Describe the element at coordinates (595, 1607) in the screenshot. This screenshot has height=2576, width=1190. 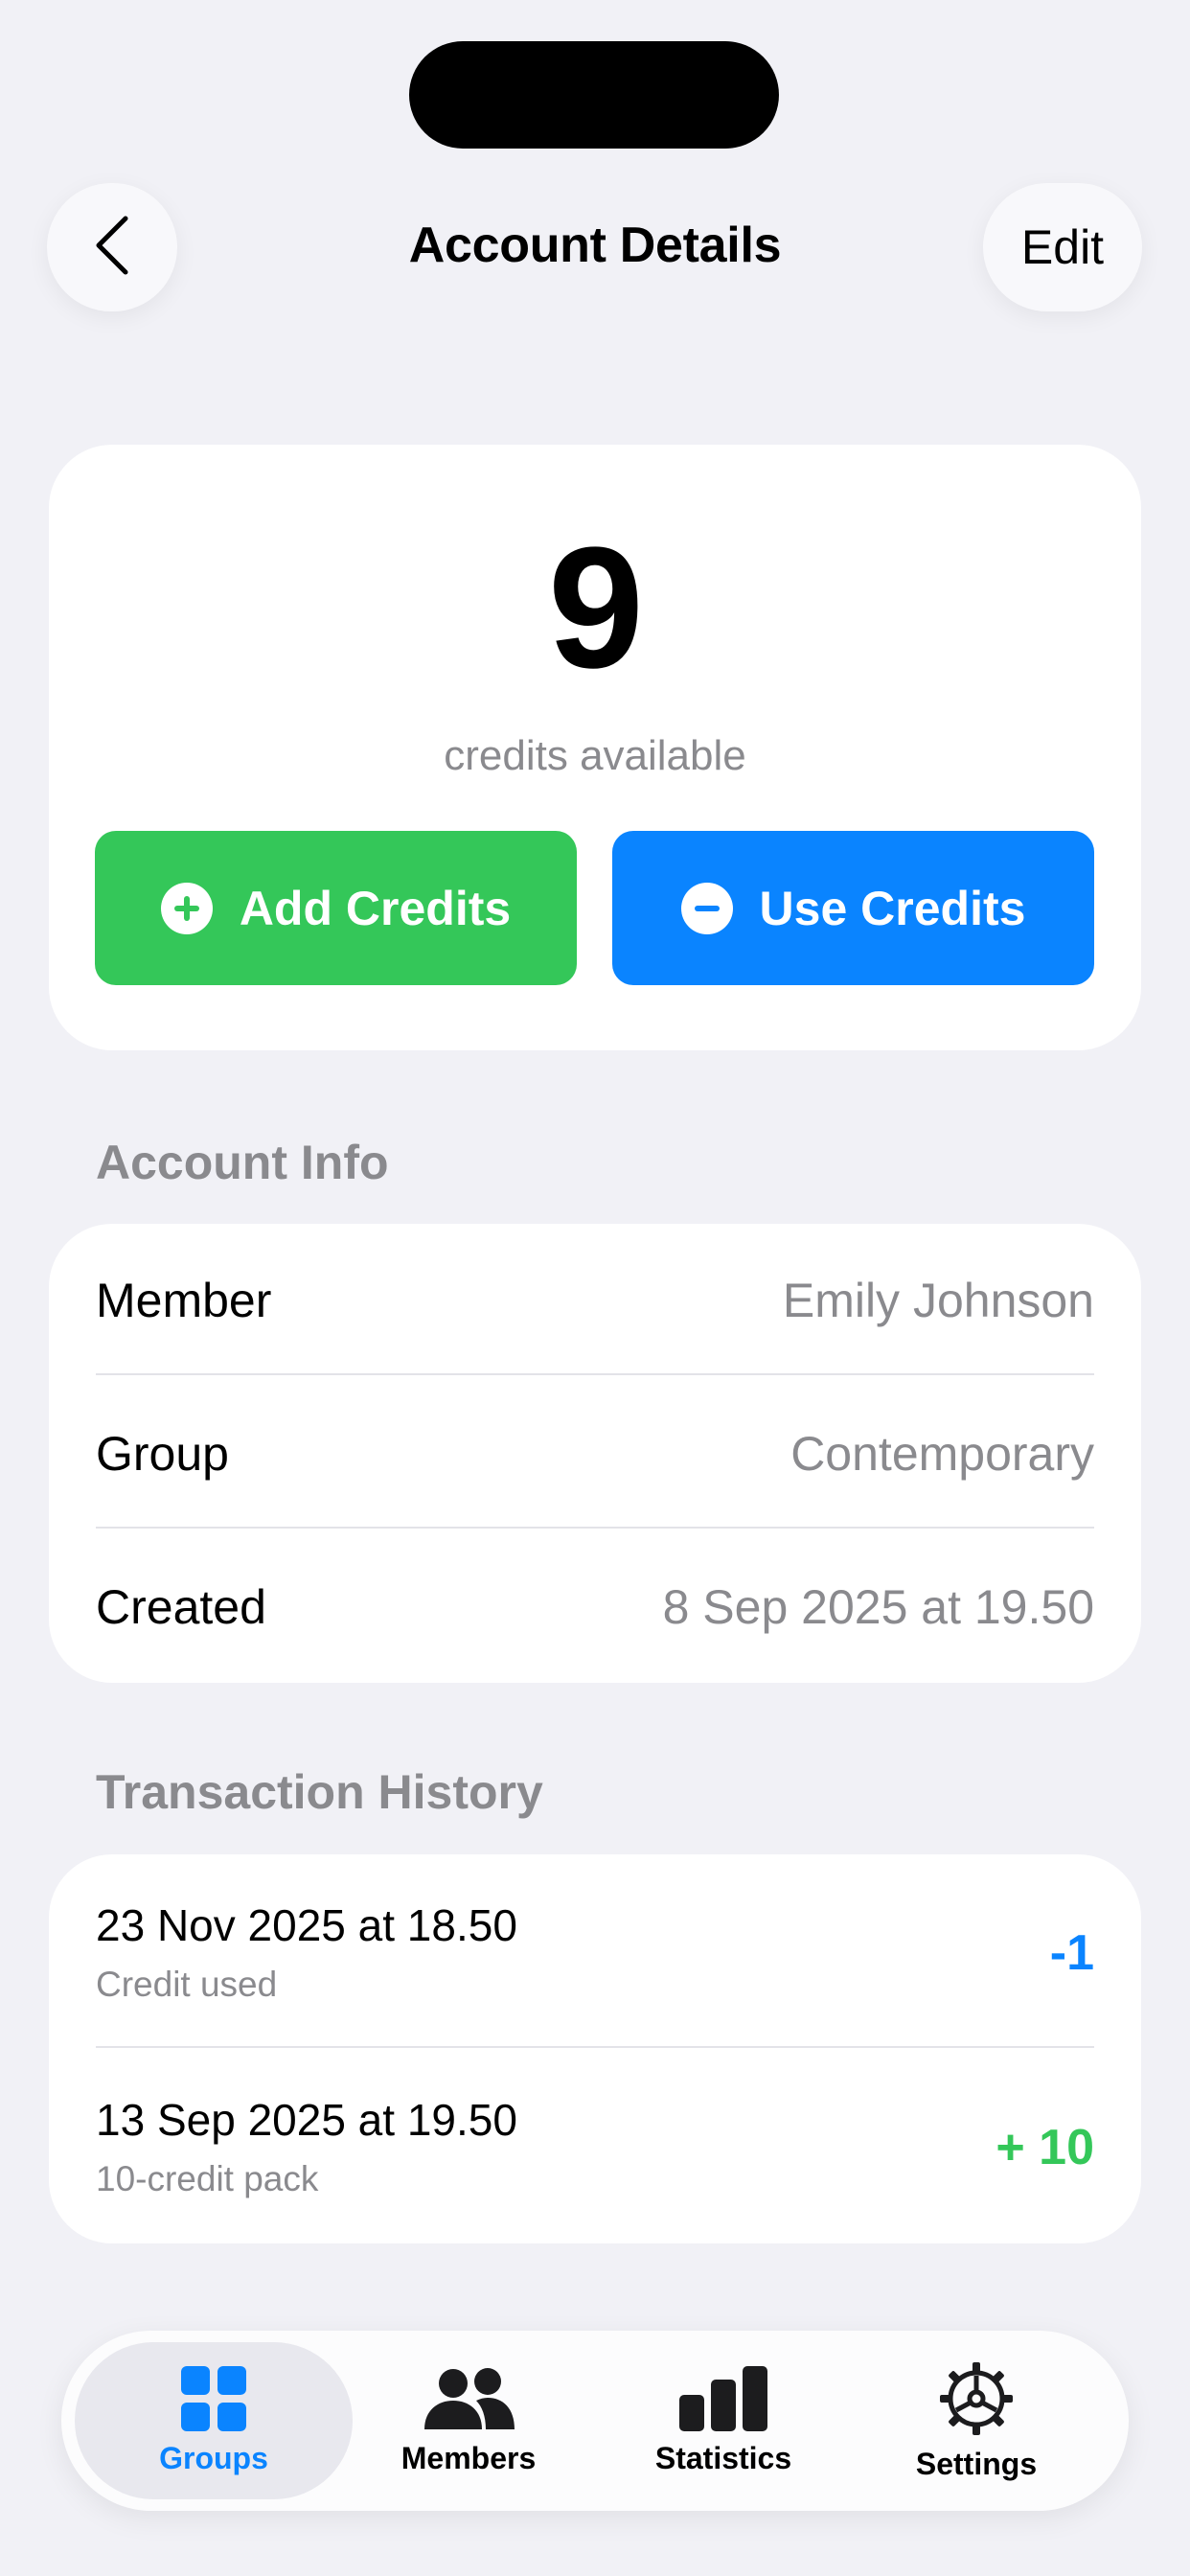
I see `info-row-created: Created 8 Sep 2025 at 19.50` at that location.